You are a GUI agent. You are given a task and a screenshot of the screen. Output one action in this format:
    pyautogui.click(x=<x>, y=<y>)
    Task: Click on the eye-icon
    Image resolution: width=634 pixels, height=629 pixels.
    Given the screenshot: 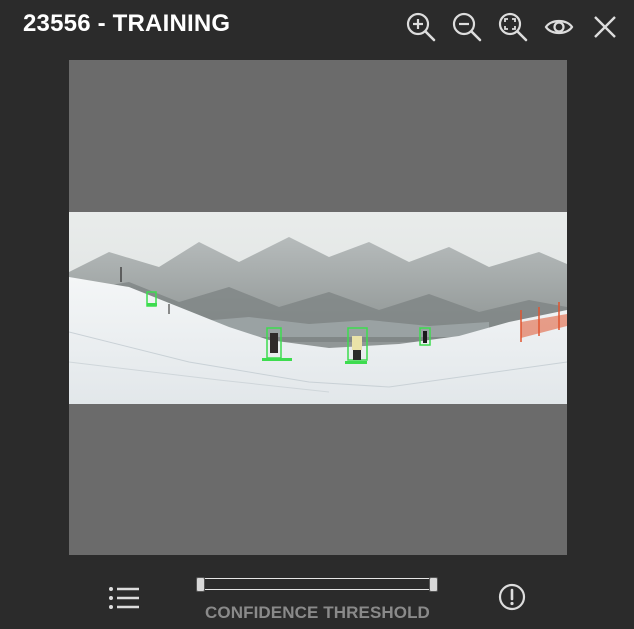 What is the action you would take?
    pyautogui.click(x=559, y=27)
    